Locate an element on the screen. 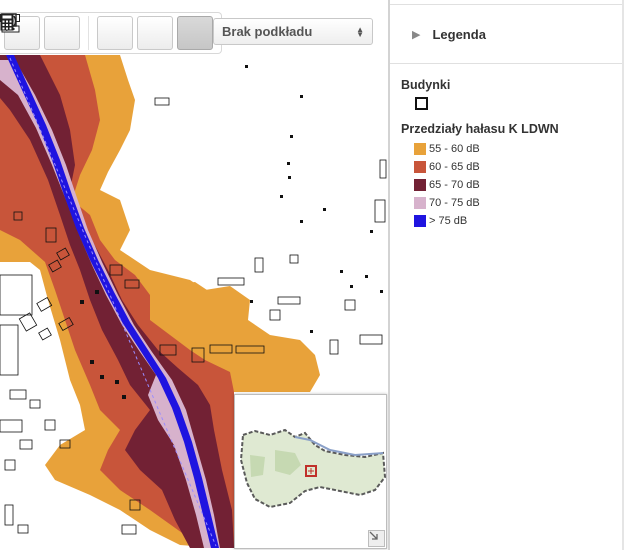 Image resolution: width=624 pixels, height=550 pixels. noise-class-label: 70 - 75 dB is located at coordinates (454, 203).